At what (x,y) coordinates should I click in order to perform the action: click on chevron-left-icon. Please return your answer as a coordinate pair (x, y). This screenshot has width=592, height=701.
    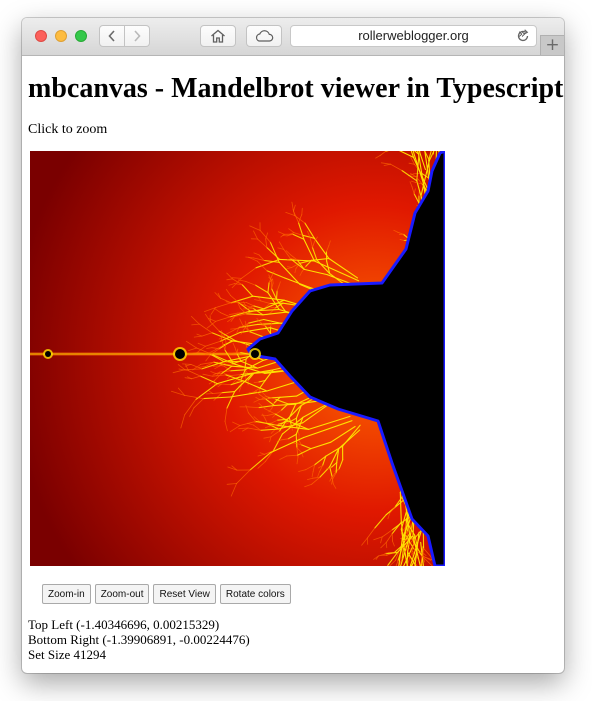
    Looking at the image, I should click on (111, 36).